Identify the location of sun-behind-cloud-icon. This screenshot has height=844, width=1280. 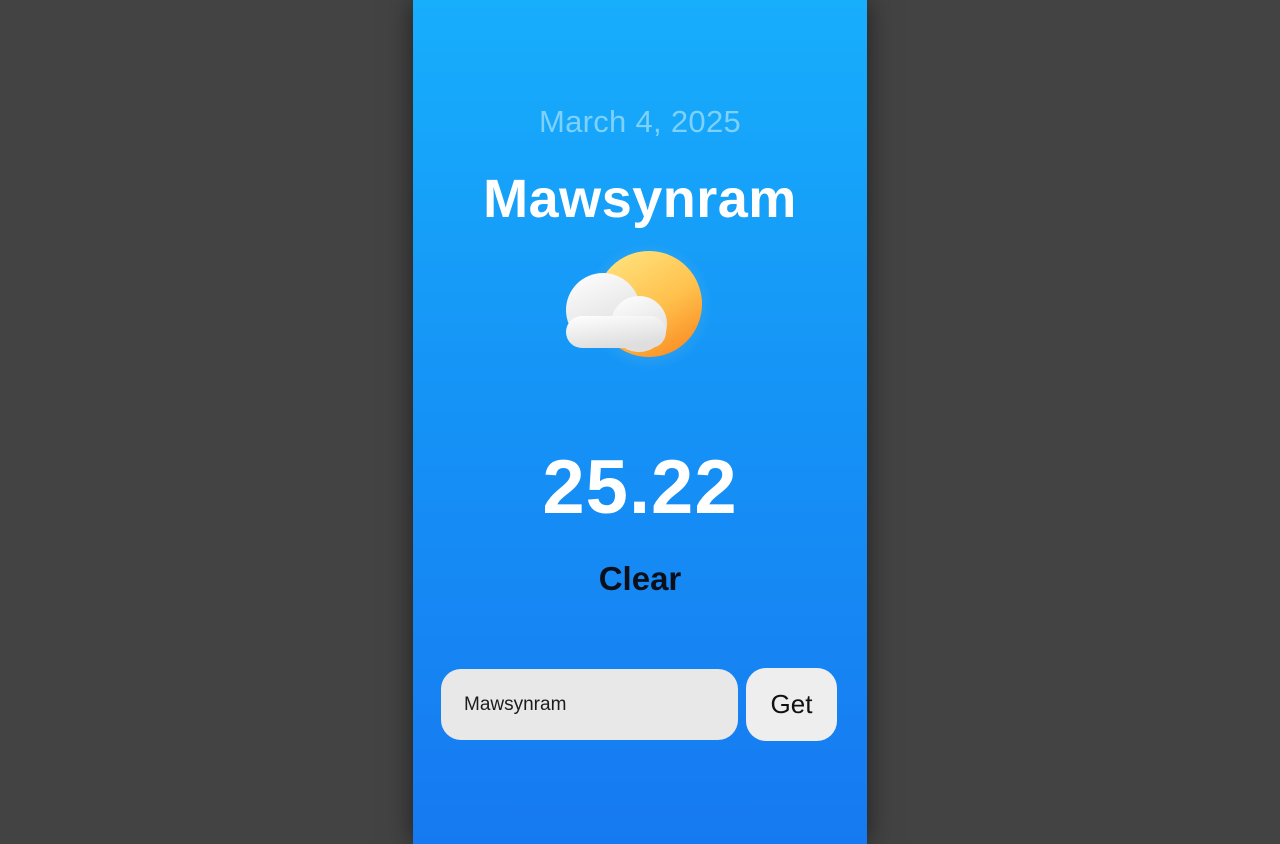
(637, 305).